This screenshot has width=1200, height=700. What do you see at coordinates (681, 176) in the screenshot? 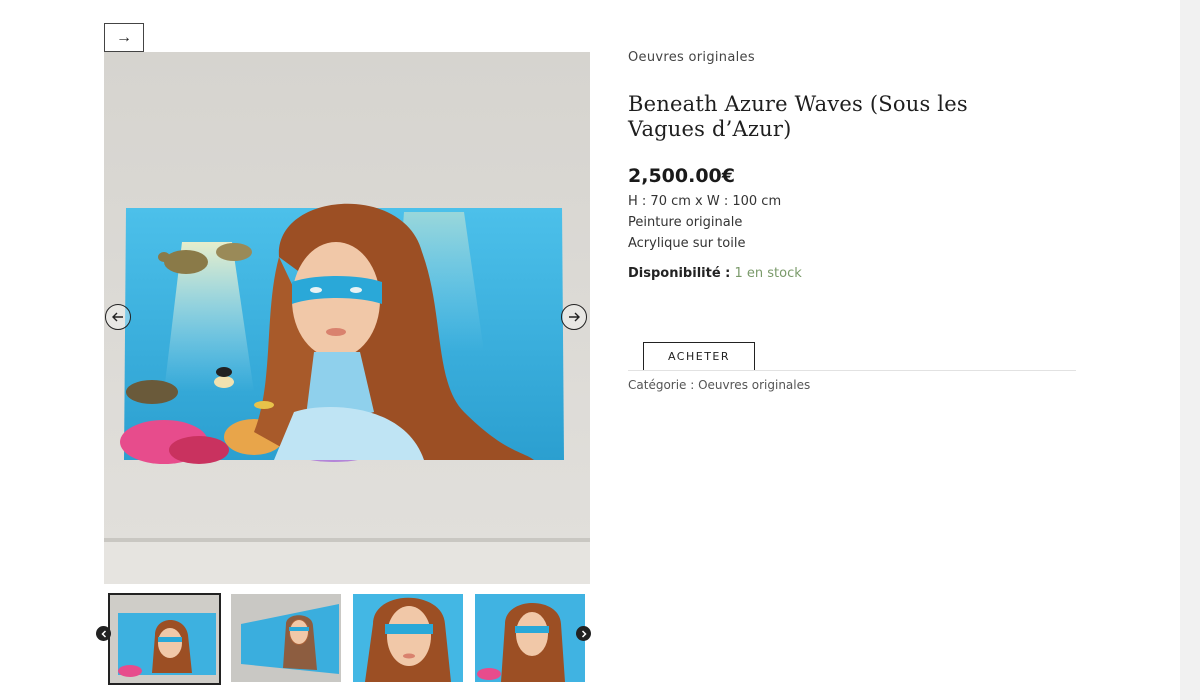
I see `product-price: 2,500.00€` at bounding box center [681, 176].